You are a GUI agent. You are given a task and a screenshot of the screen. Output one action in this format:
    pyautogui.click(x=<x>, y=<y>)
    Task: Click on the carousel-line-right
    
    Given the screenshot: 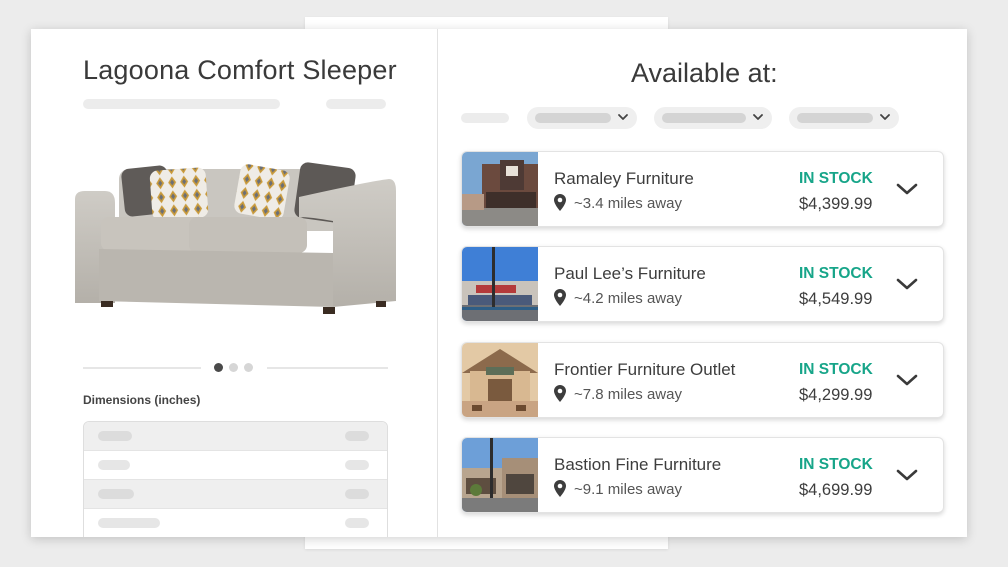 What is the action you would take?
    pyautogui.click(x=327, y=368)
    